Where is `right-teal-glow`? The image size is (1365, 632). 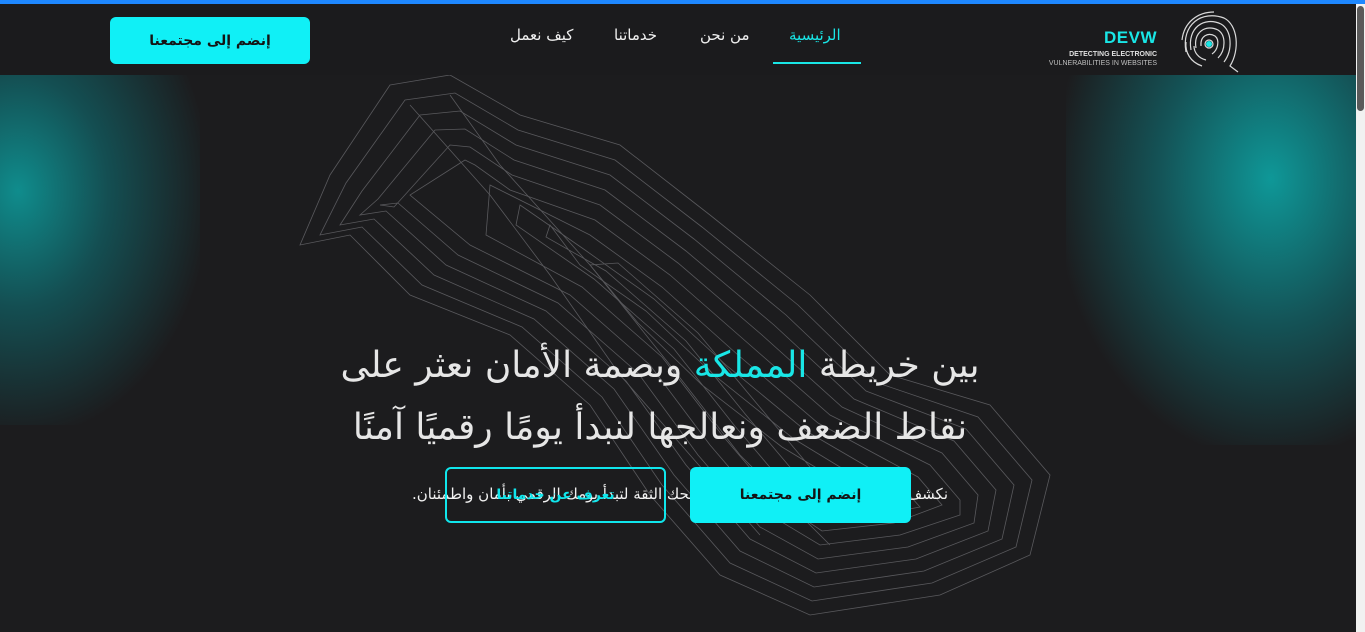 right-teal-glow is located at coordinates (1211, 260).